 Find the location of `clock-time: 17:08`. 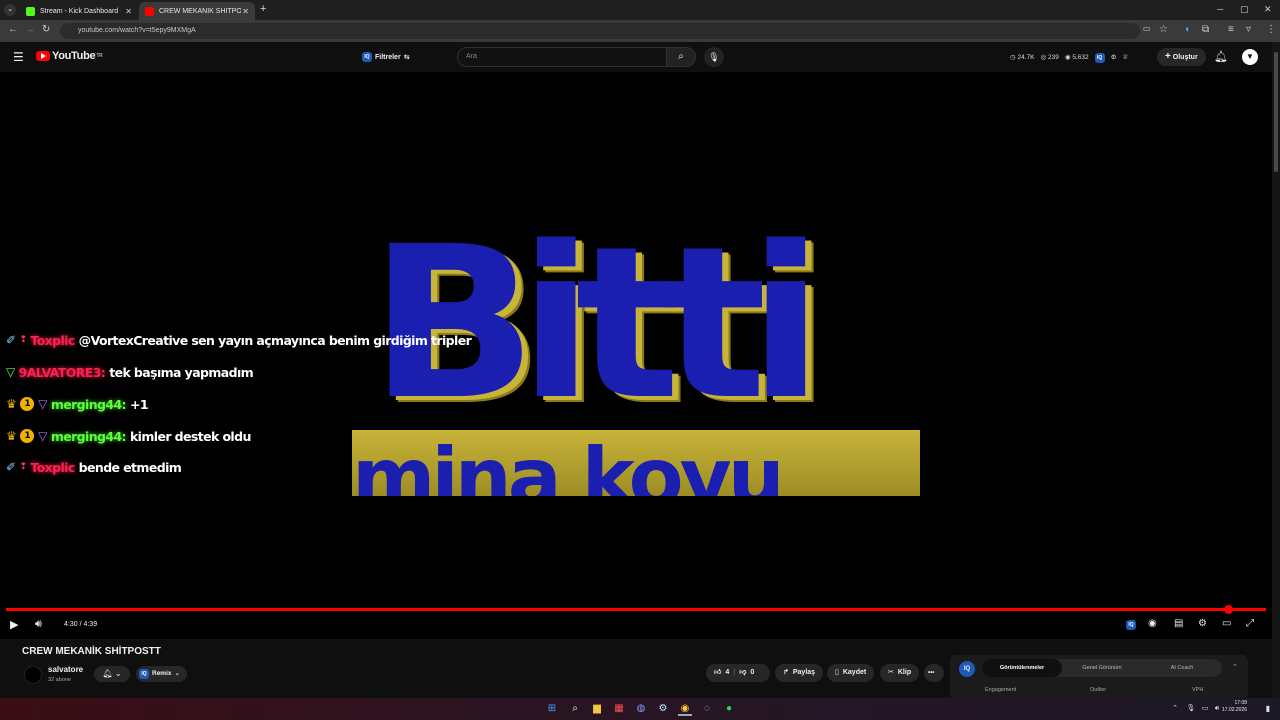

clock-time: 17:08 is located at coordinates (1241, 703).